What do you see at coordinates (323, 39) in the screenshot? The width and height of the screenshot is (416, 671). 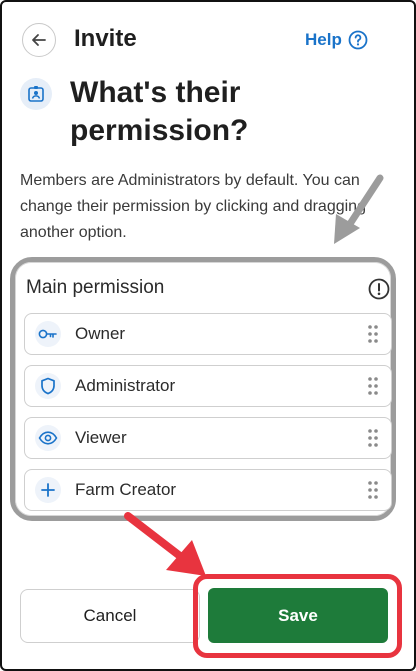 I see `help-label: Help` at bounding box center [323, 39].